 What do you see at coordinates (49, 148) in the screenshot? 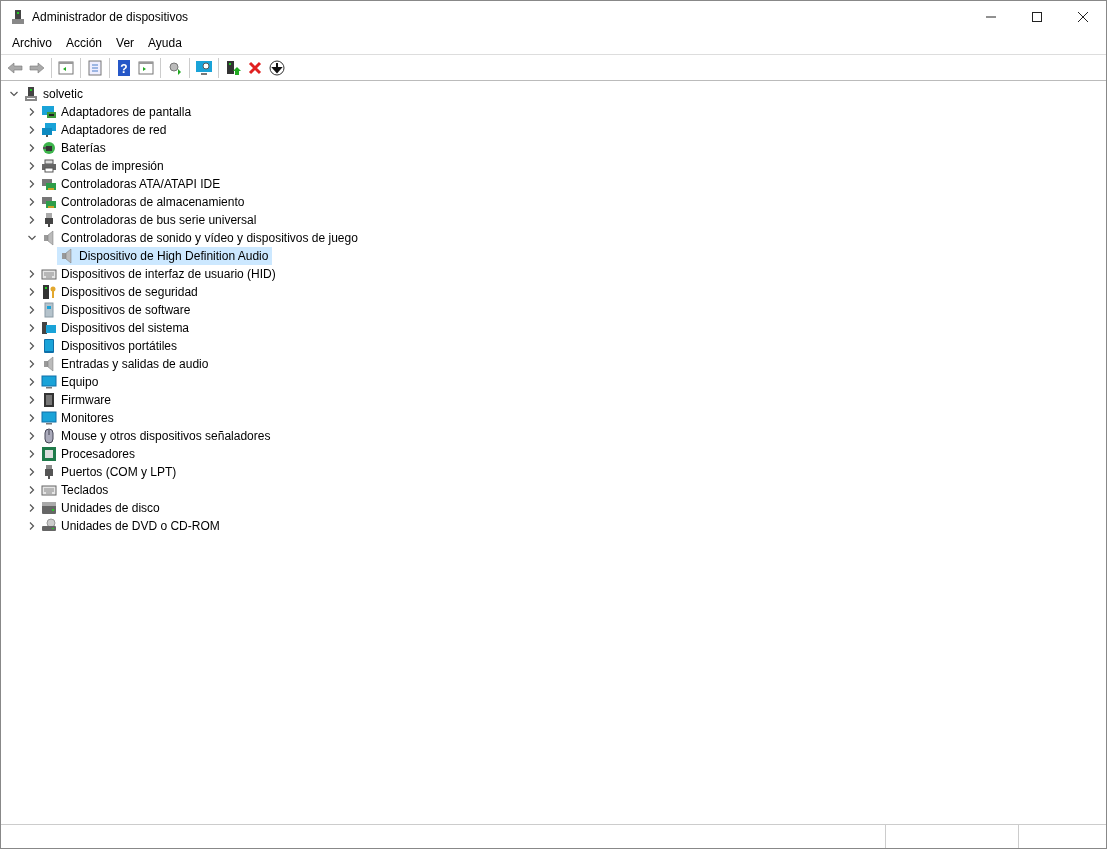
I see `battery-plug-icon` at bounding box center [49, 148].